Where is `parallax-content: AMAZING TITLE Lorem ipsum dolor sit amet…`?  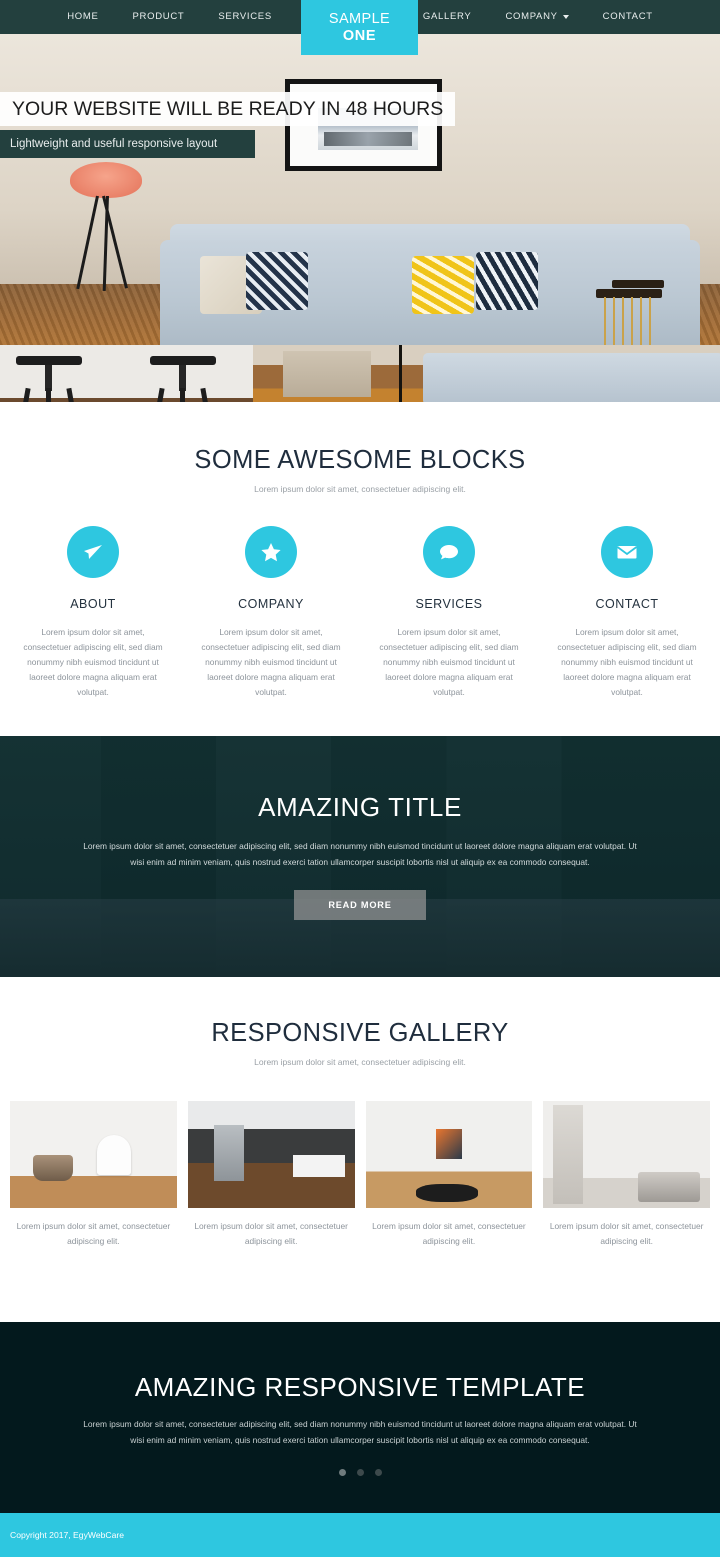
parallax-content: AMAZING TITLE Lorem ipsum dolor sit amet… is located at coordinates (360, 828).